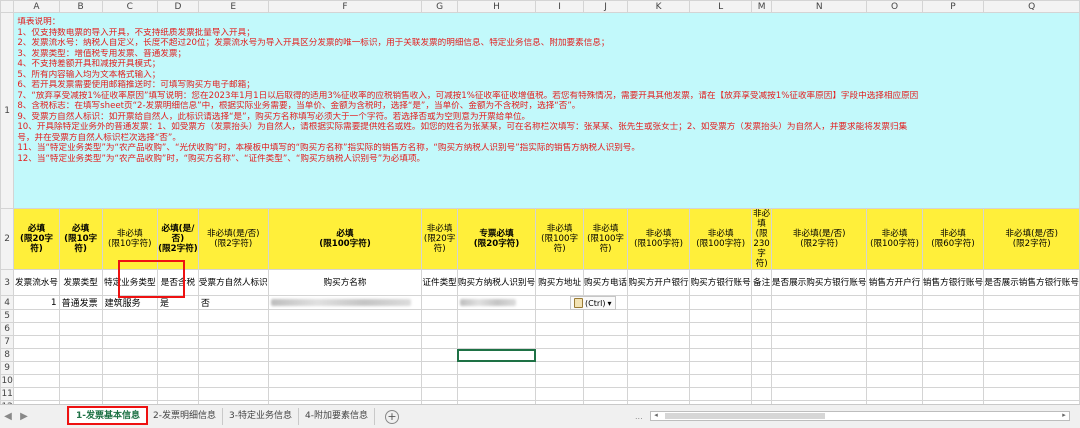 The image size is (1080, 428). I want to click on field-name-cell: 购买方纳税人识别号, so click(496, 282).